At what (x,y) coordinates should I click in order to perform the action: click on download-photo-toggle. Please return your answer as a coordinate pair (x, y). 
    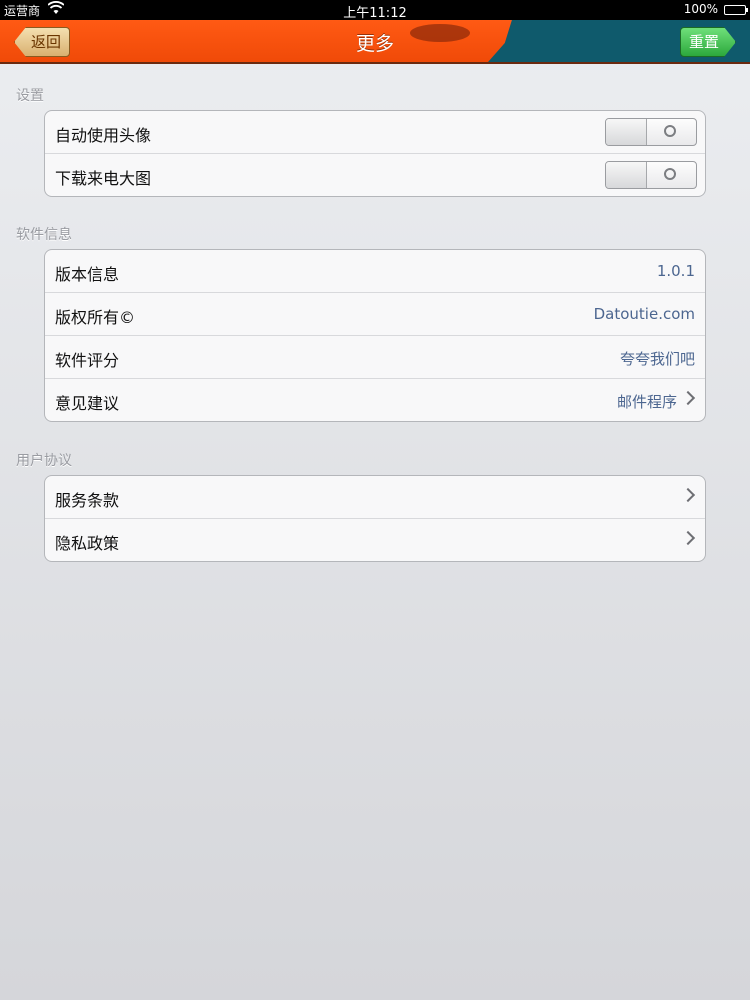
    Looking at the image, I should click on (651, 175).